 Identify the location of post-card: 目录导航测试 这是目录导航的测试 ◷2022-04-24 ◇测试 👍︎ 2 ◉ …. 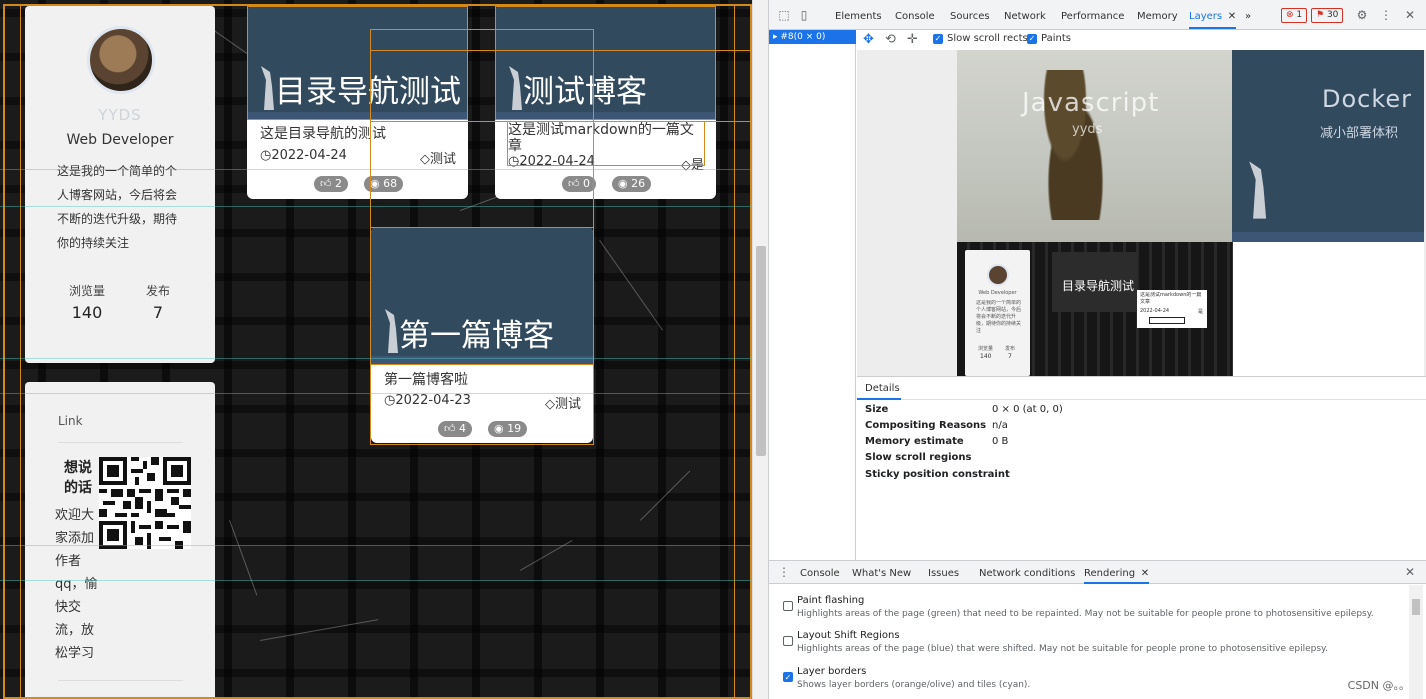
(357, 102).